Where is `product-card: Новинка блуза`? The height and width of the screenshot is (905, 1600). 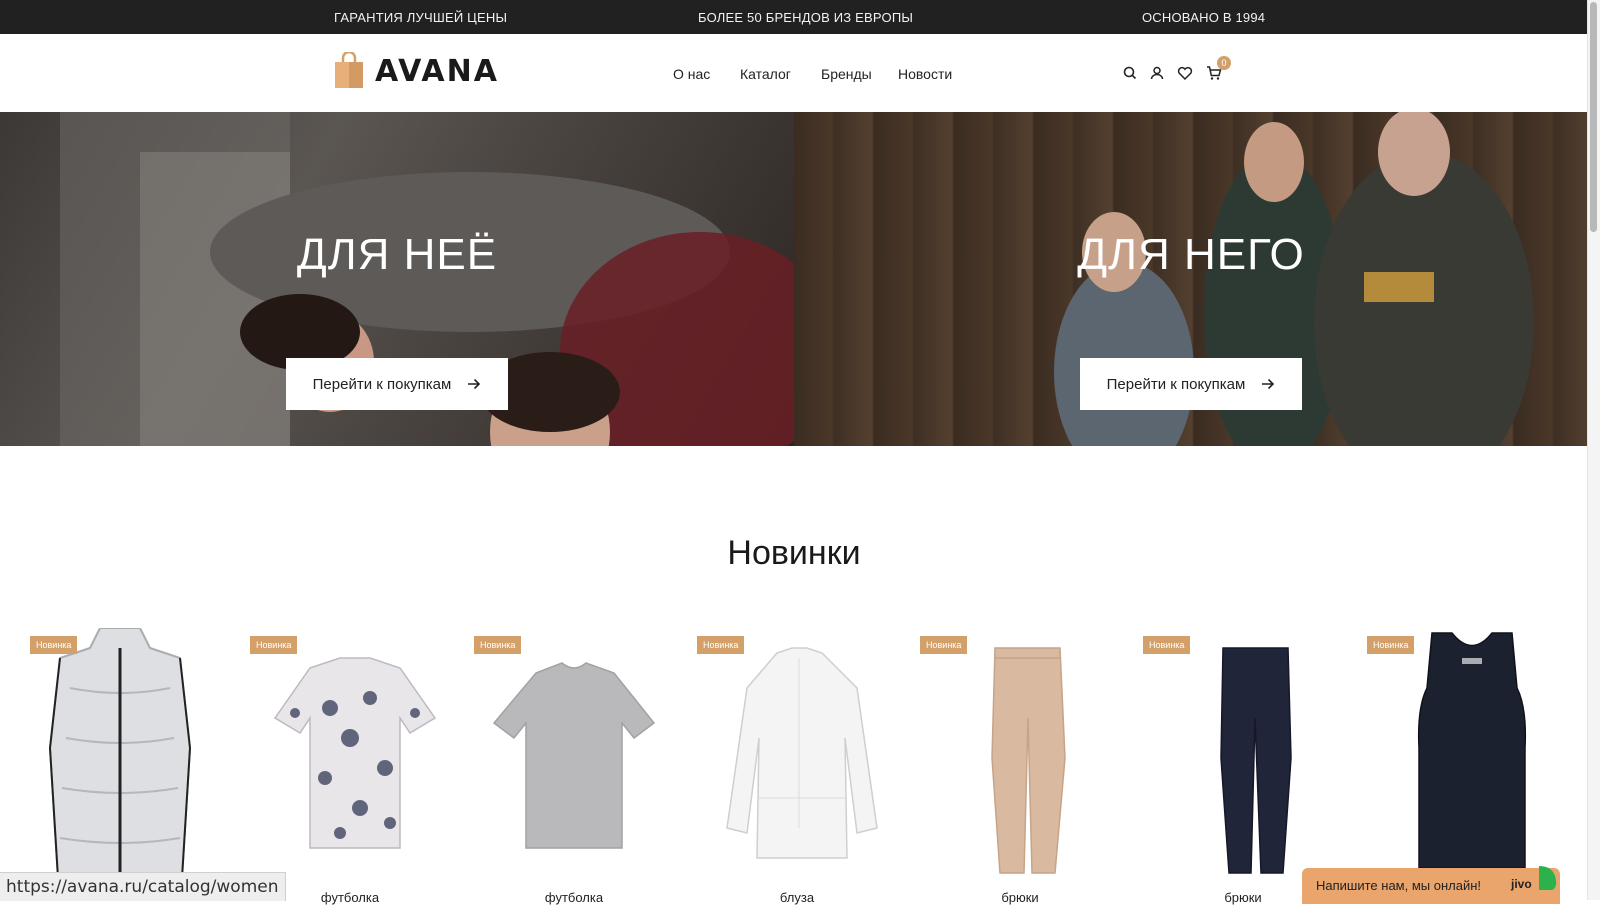 product-card: Новинка блуза is located at coordinates (797, 766).